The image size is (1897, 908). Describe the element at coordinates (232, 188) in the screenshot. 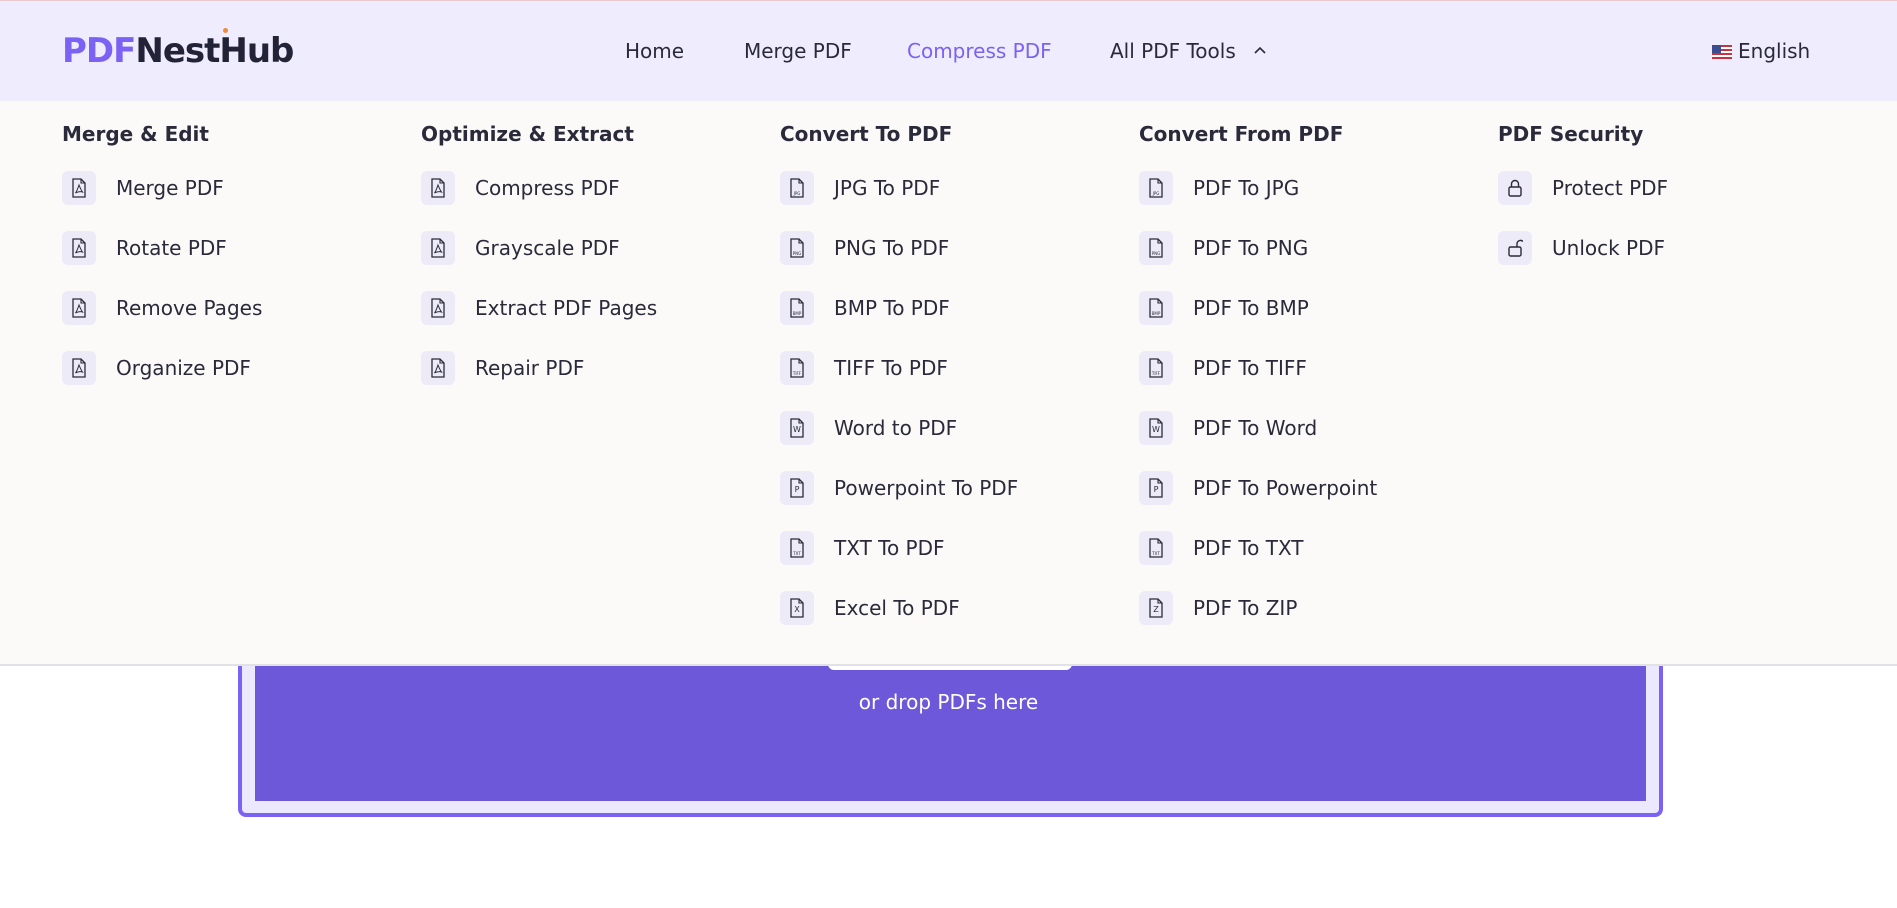

I see `menu-item: Merge PDF` at that location.